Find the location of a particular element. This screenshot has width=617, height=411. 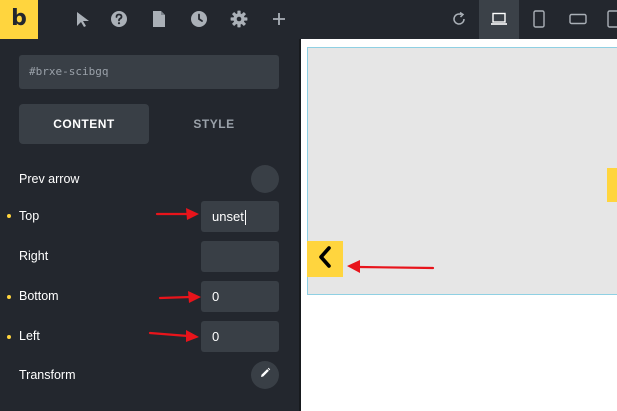

element-id-field: #brxe-scibgq is located at coordinates (149, 72).